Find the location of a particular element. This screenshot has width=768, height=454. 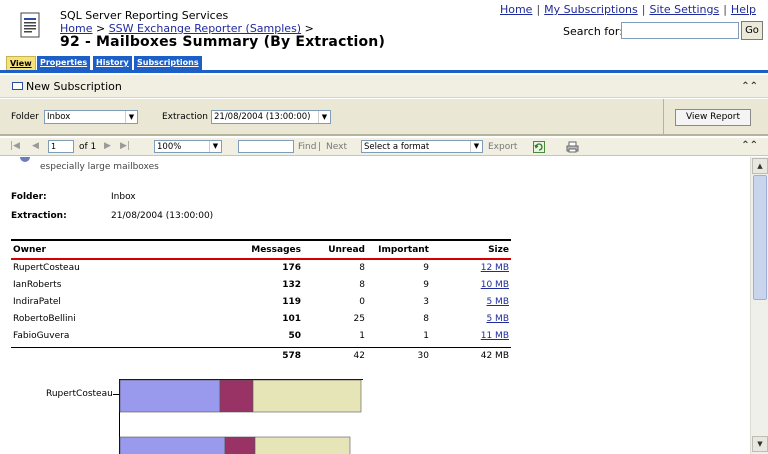

extraction-select: 21/08/2004 (13:00:00) ▼ is located at coordinates (271, 117).